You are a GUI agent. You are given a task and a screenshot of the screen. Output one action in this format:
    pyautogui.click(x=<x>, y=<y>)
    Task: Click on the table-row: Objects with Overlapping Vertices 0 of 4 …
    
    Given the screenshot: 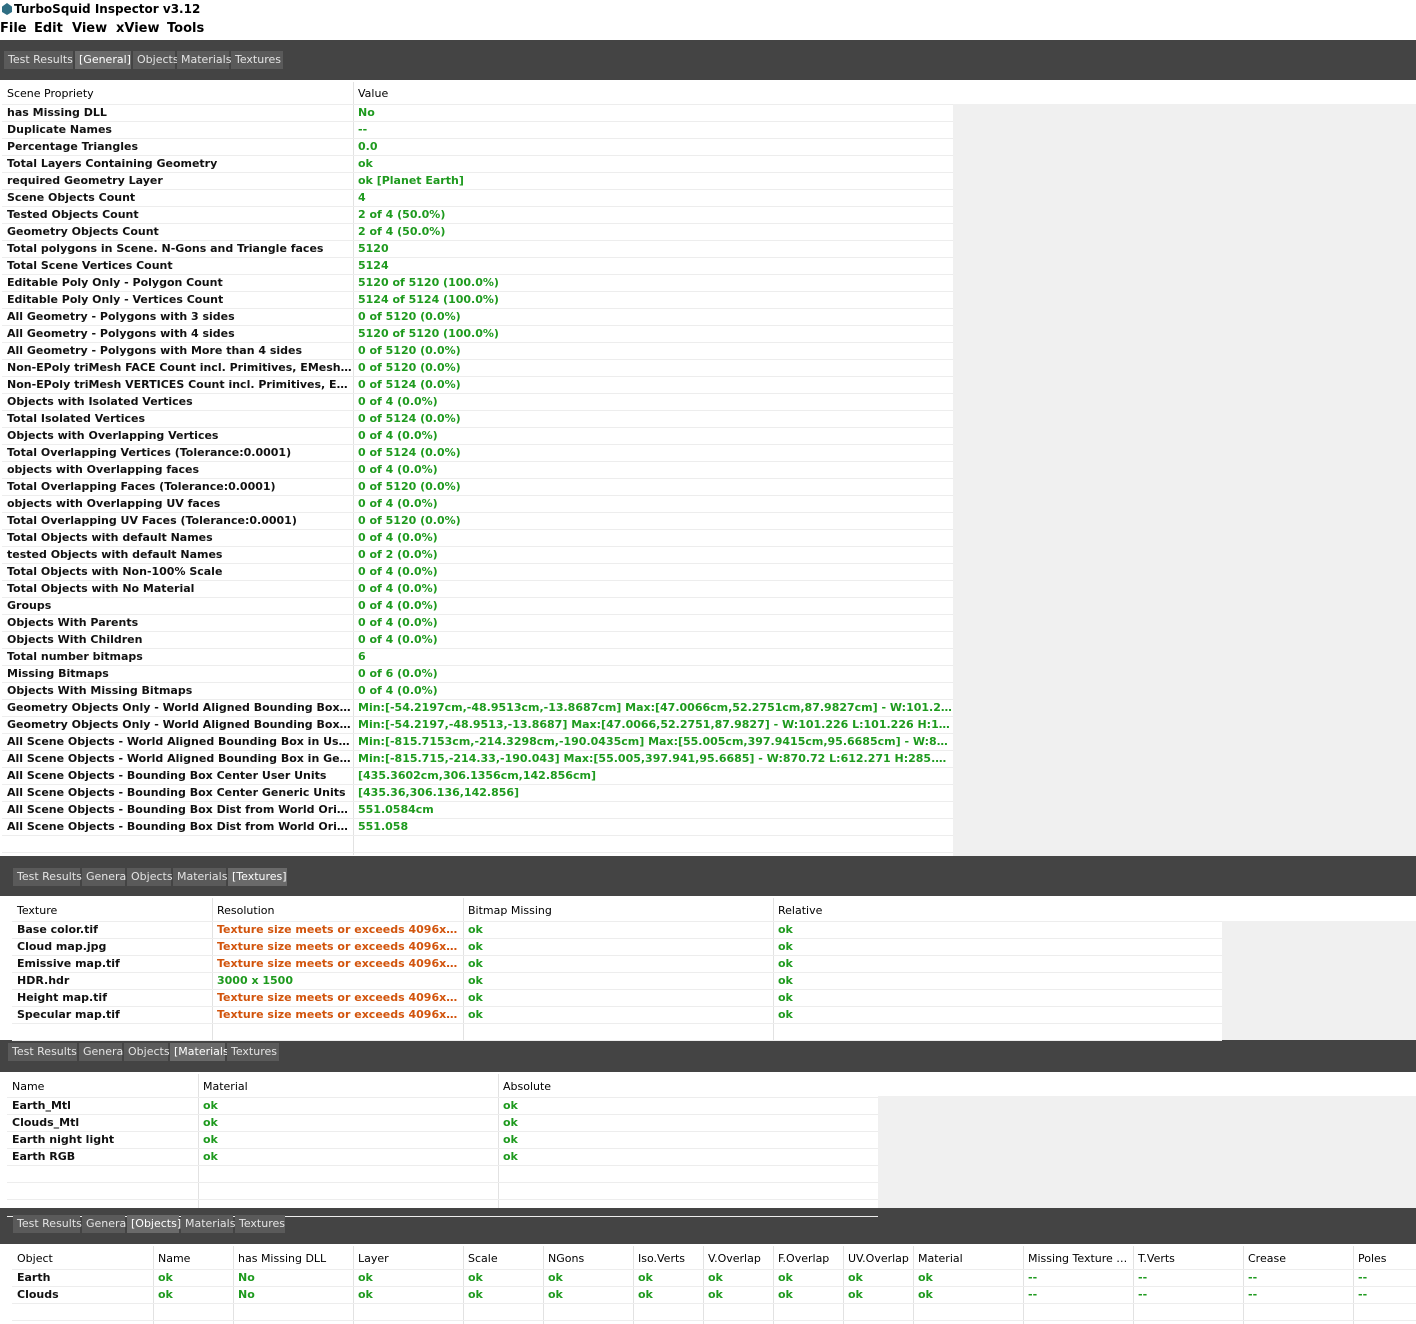 What is the action you would take?
    pyautogui.click(x=477, y=435)
    